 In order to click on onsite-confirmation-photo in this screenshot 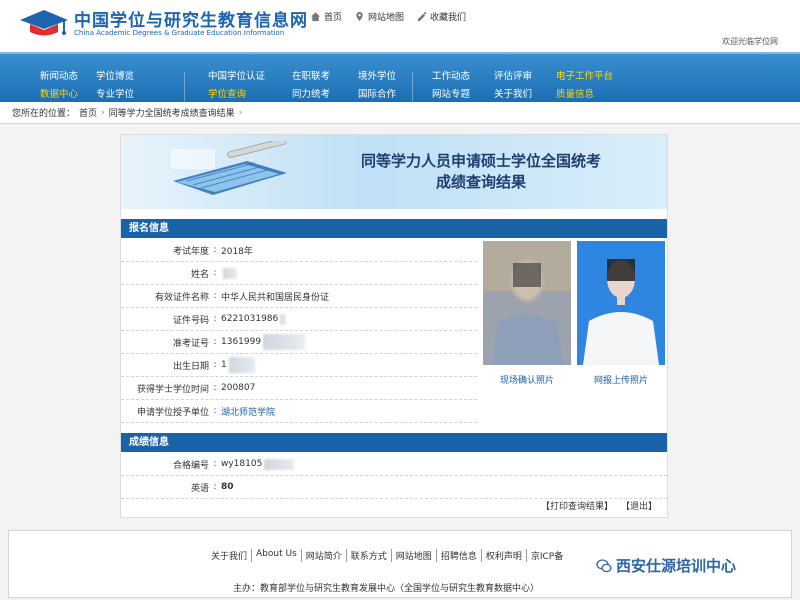, I will do `click(527, 303)`.